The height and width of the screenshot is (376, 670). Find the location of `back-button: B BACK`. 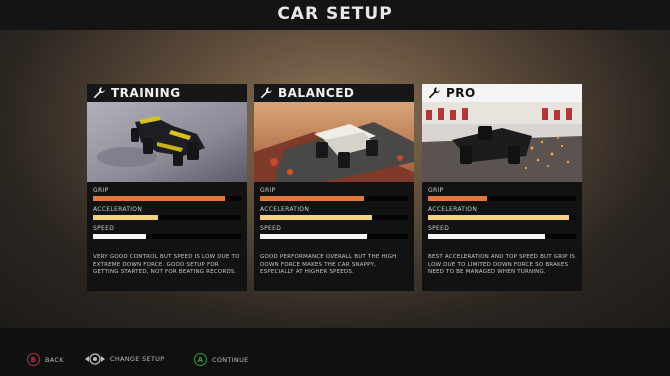

back-button: B BACK is located at coordinates (45, 359).